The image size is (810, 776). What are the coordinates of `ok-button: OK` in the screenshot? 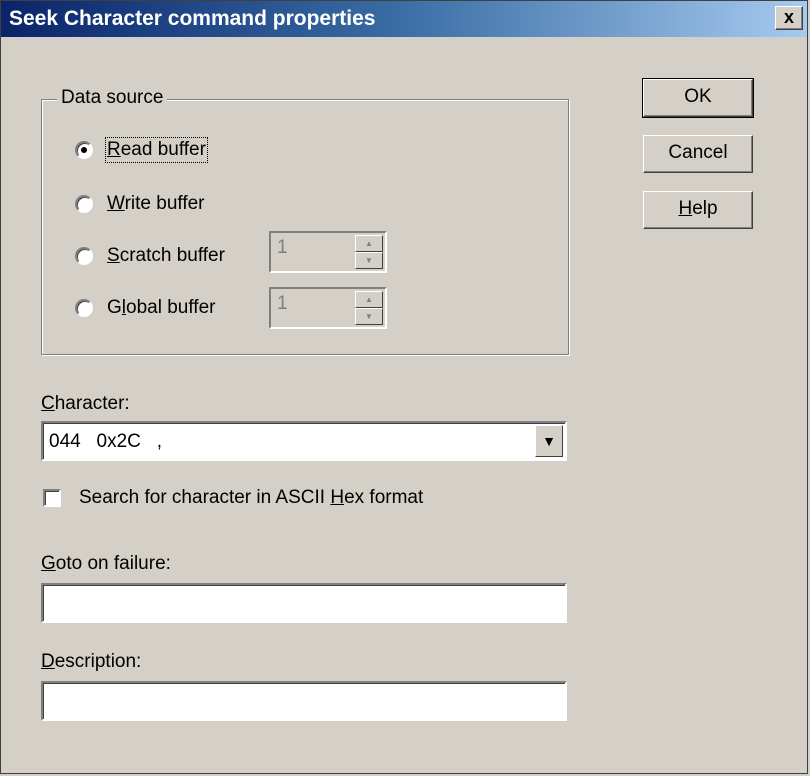 It's located at (698, 98).